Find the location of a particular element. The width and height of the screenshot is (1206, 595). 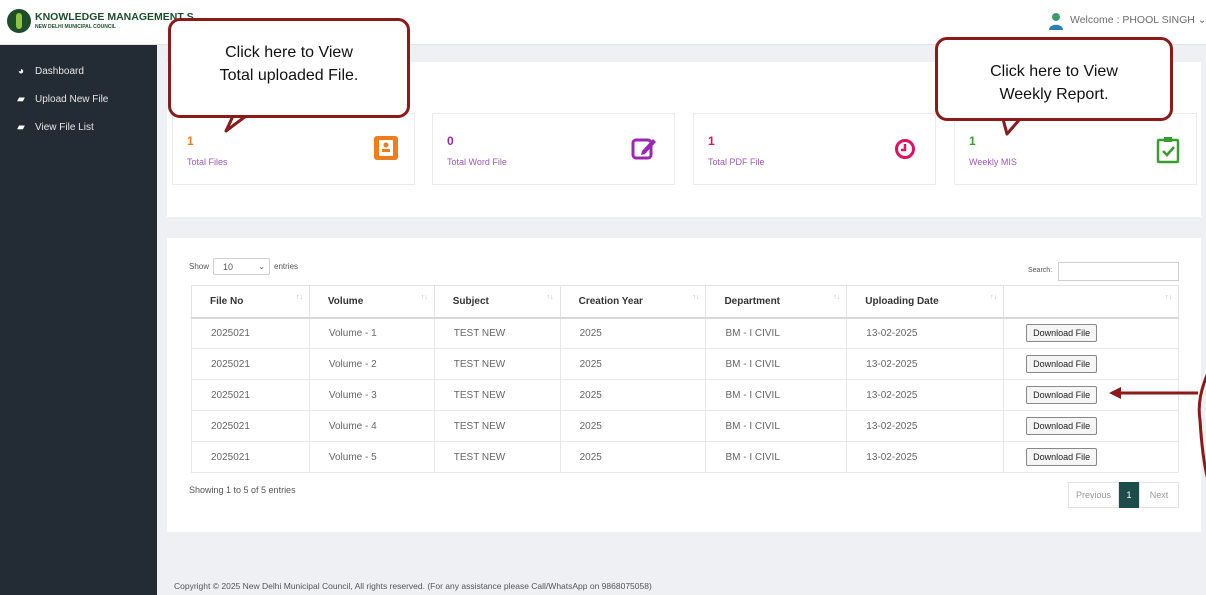

previous-page-button: Previous is located at coordinates (1093, 495).